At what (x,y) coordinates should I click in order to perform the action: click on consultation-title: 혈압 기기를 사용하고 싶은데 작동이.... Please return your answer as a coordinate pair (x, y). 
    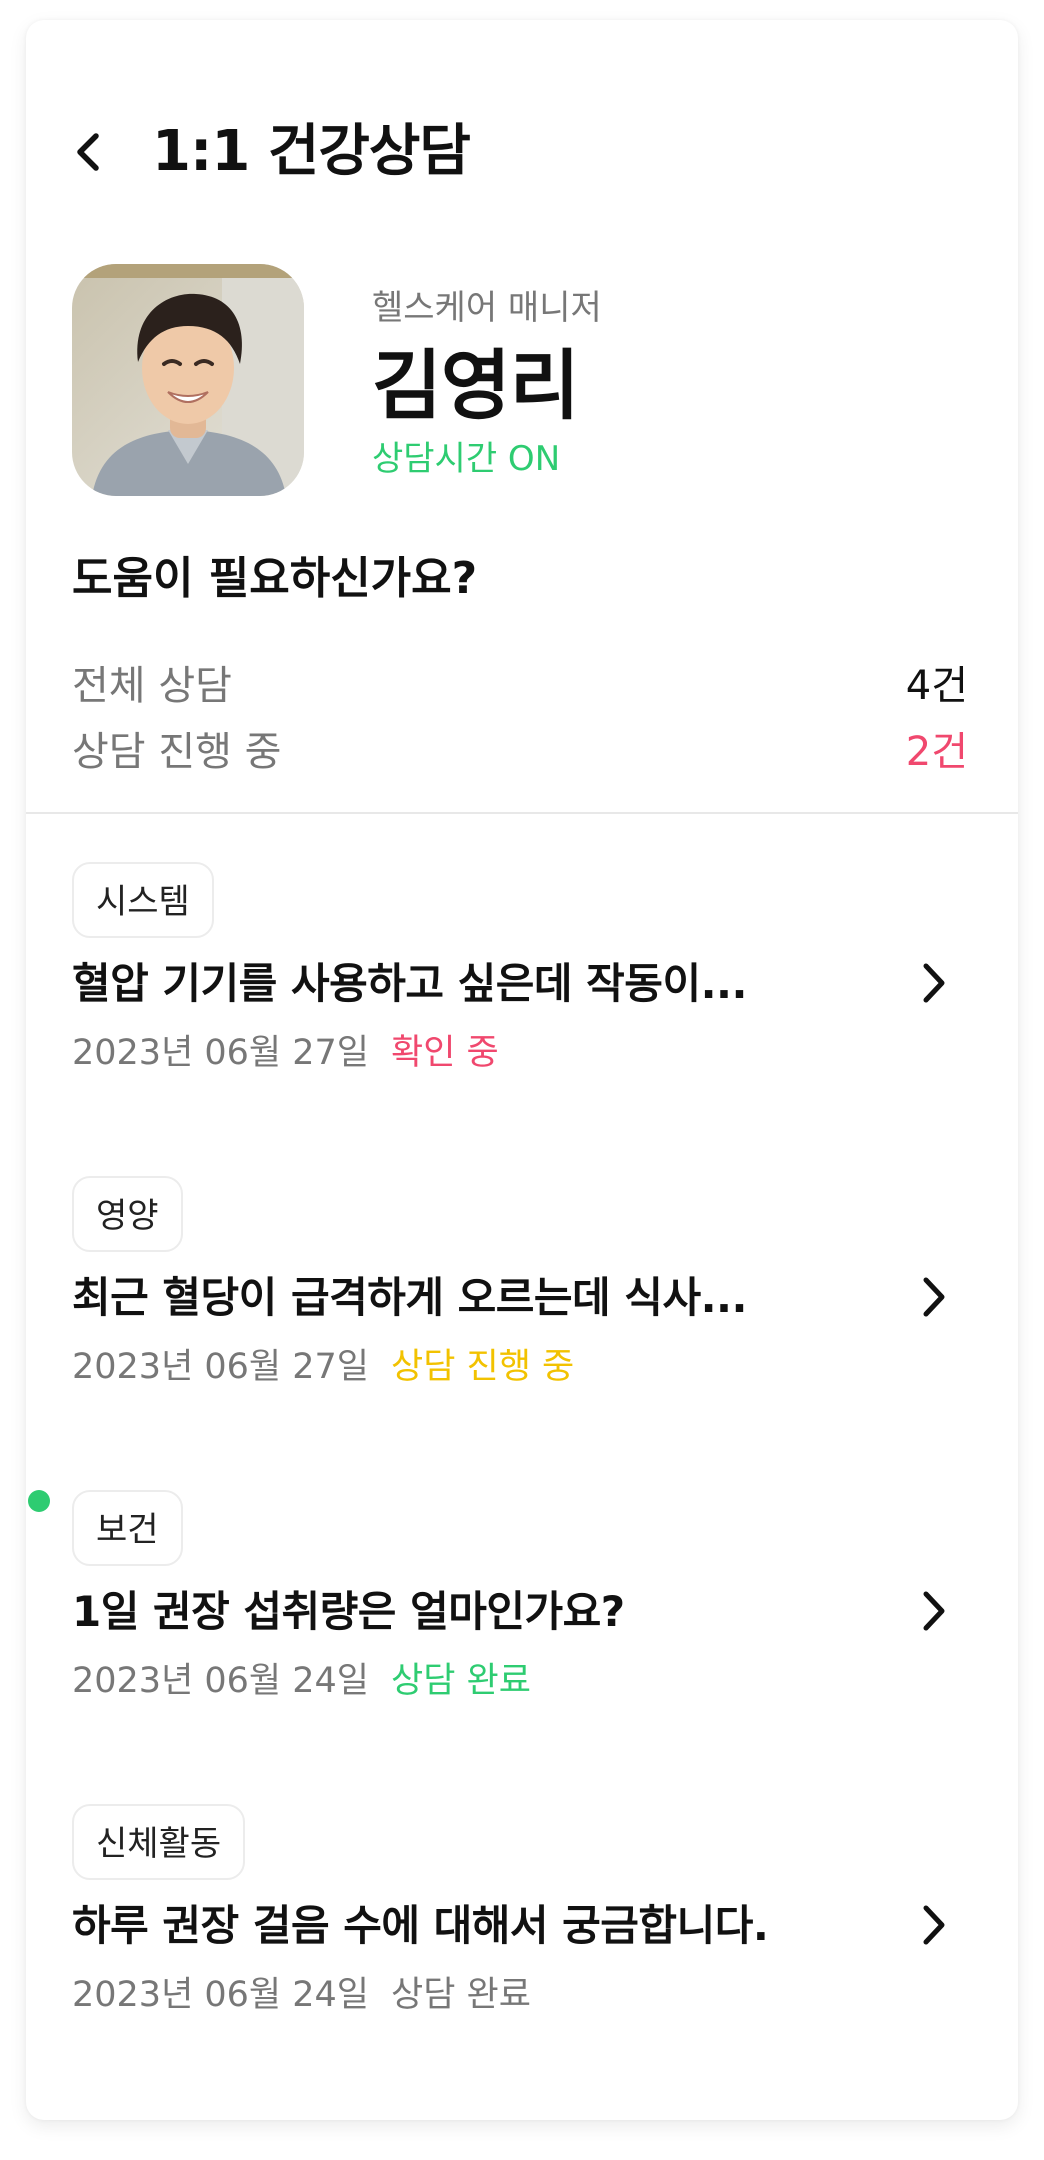
    Looking at the image, I should click on (409, 983).